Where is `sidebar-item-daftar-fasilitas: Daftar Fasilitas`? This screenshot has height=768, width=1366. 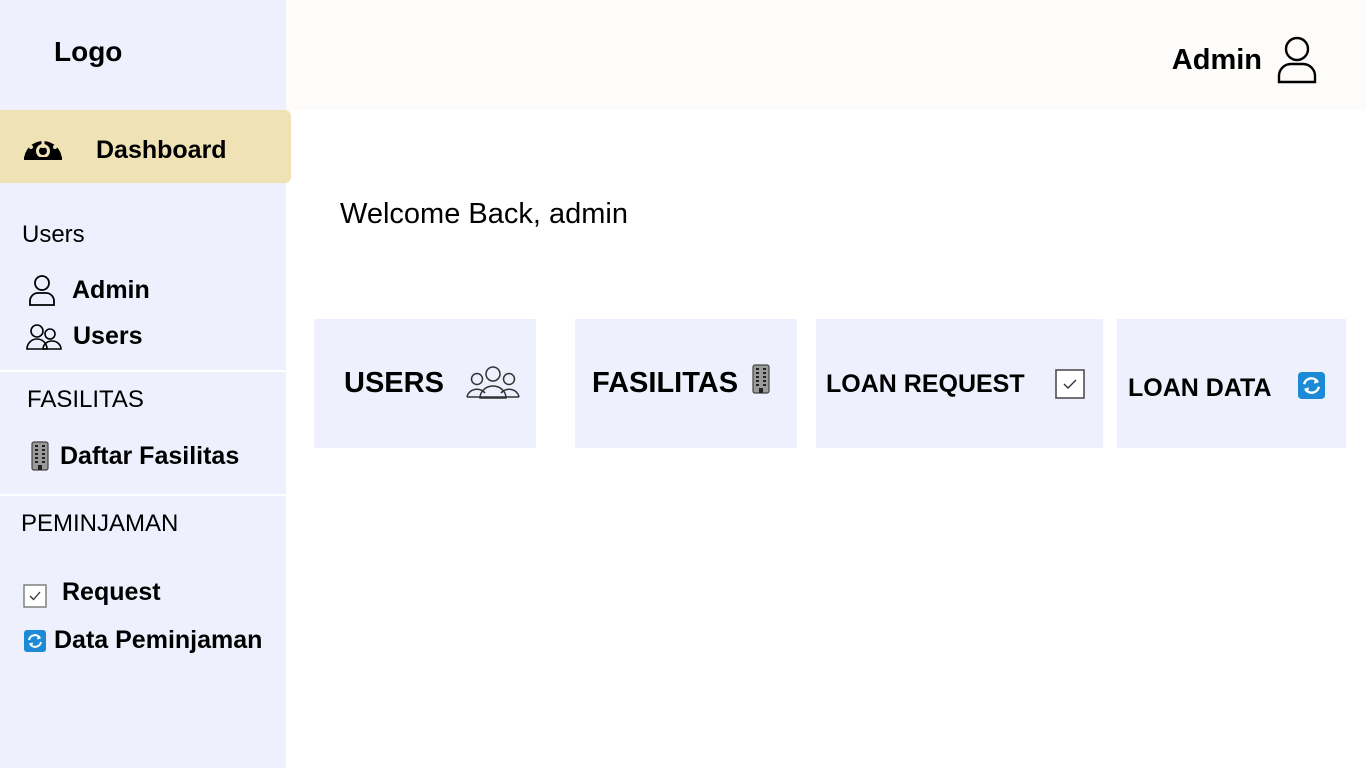 sidebar-item-daftar-fasilitas: Daftar Fasilitas is located at coordinates (135, 456).